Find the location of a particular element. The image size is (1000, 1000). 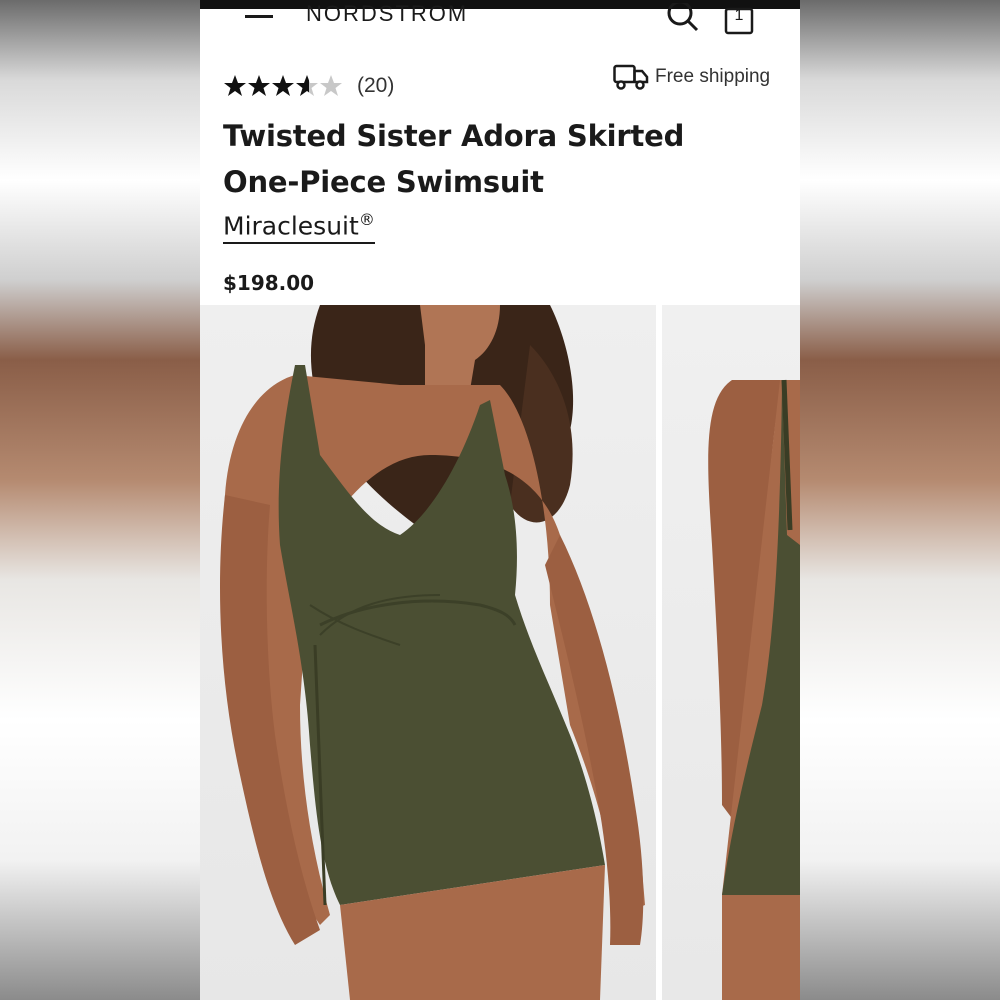

hamburger-icon is located at coordinates (260, 19).